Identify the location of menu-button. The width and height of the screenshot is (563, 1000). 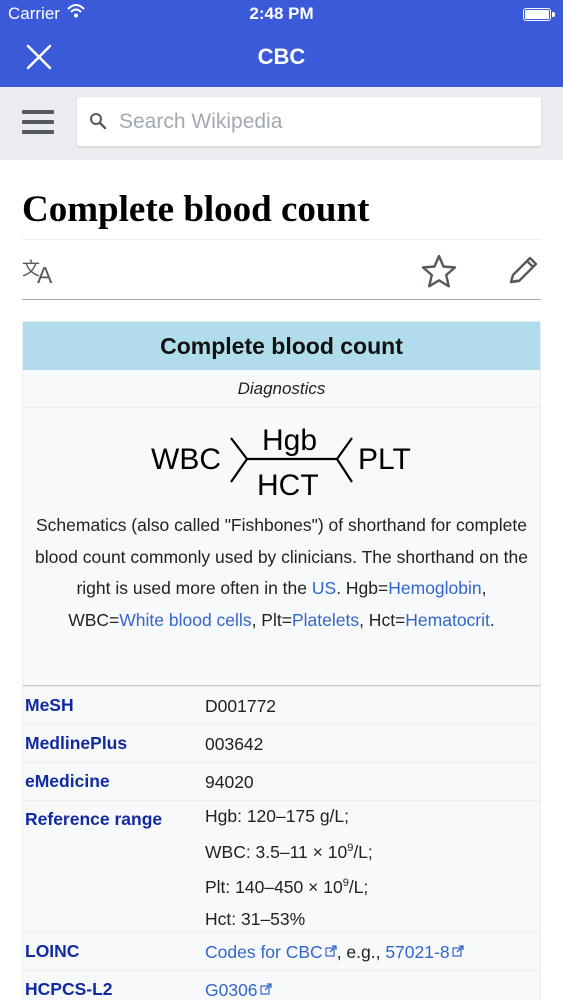
(38, 124).